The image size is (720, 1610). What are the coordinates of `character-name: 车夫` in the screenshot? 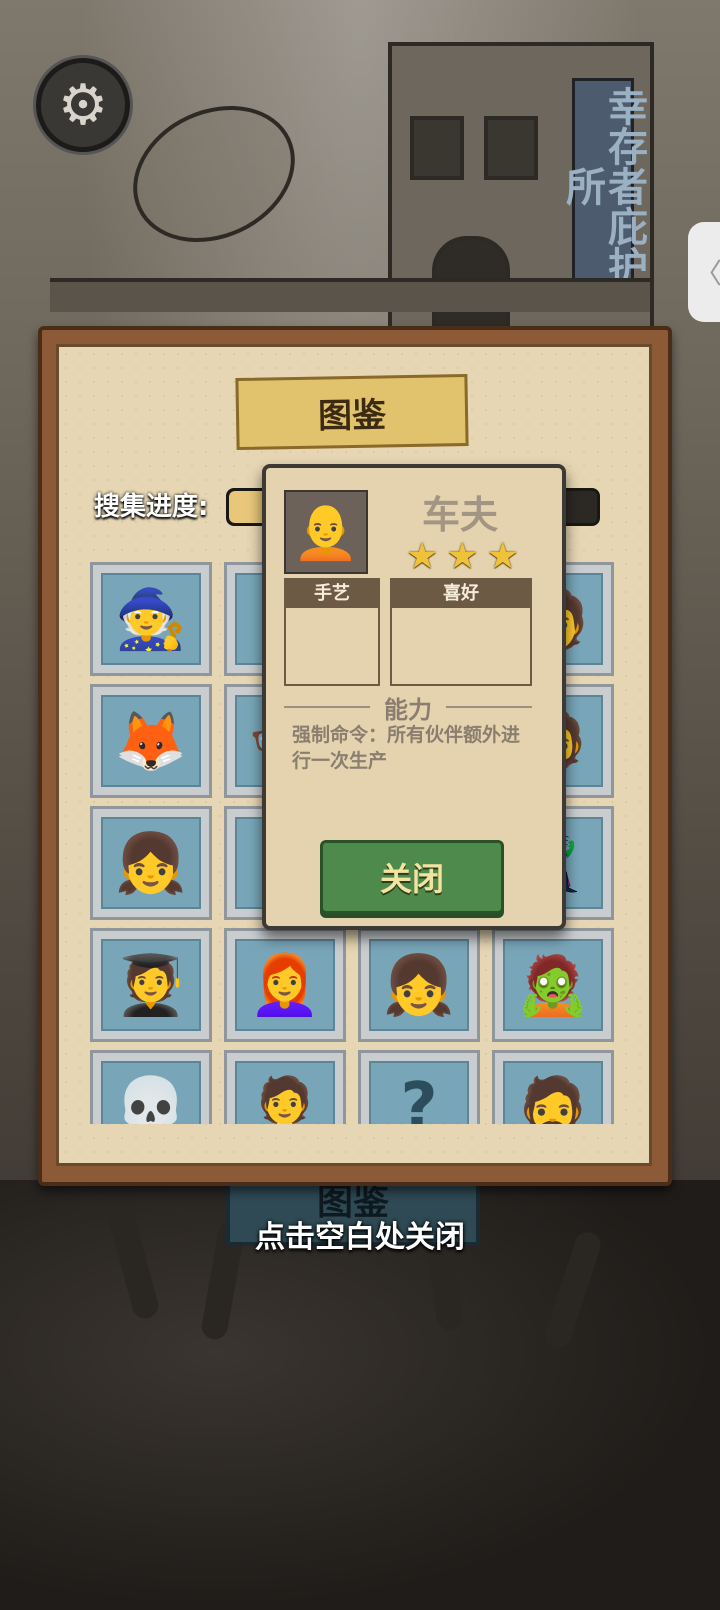 It's located at (459, 515).